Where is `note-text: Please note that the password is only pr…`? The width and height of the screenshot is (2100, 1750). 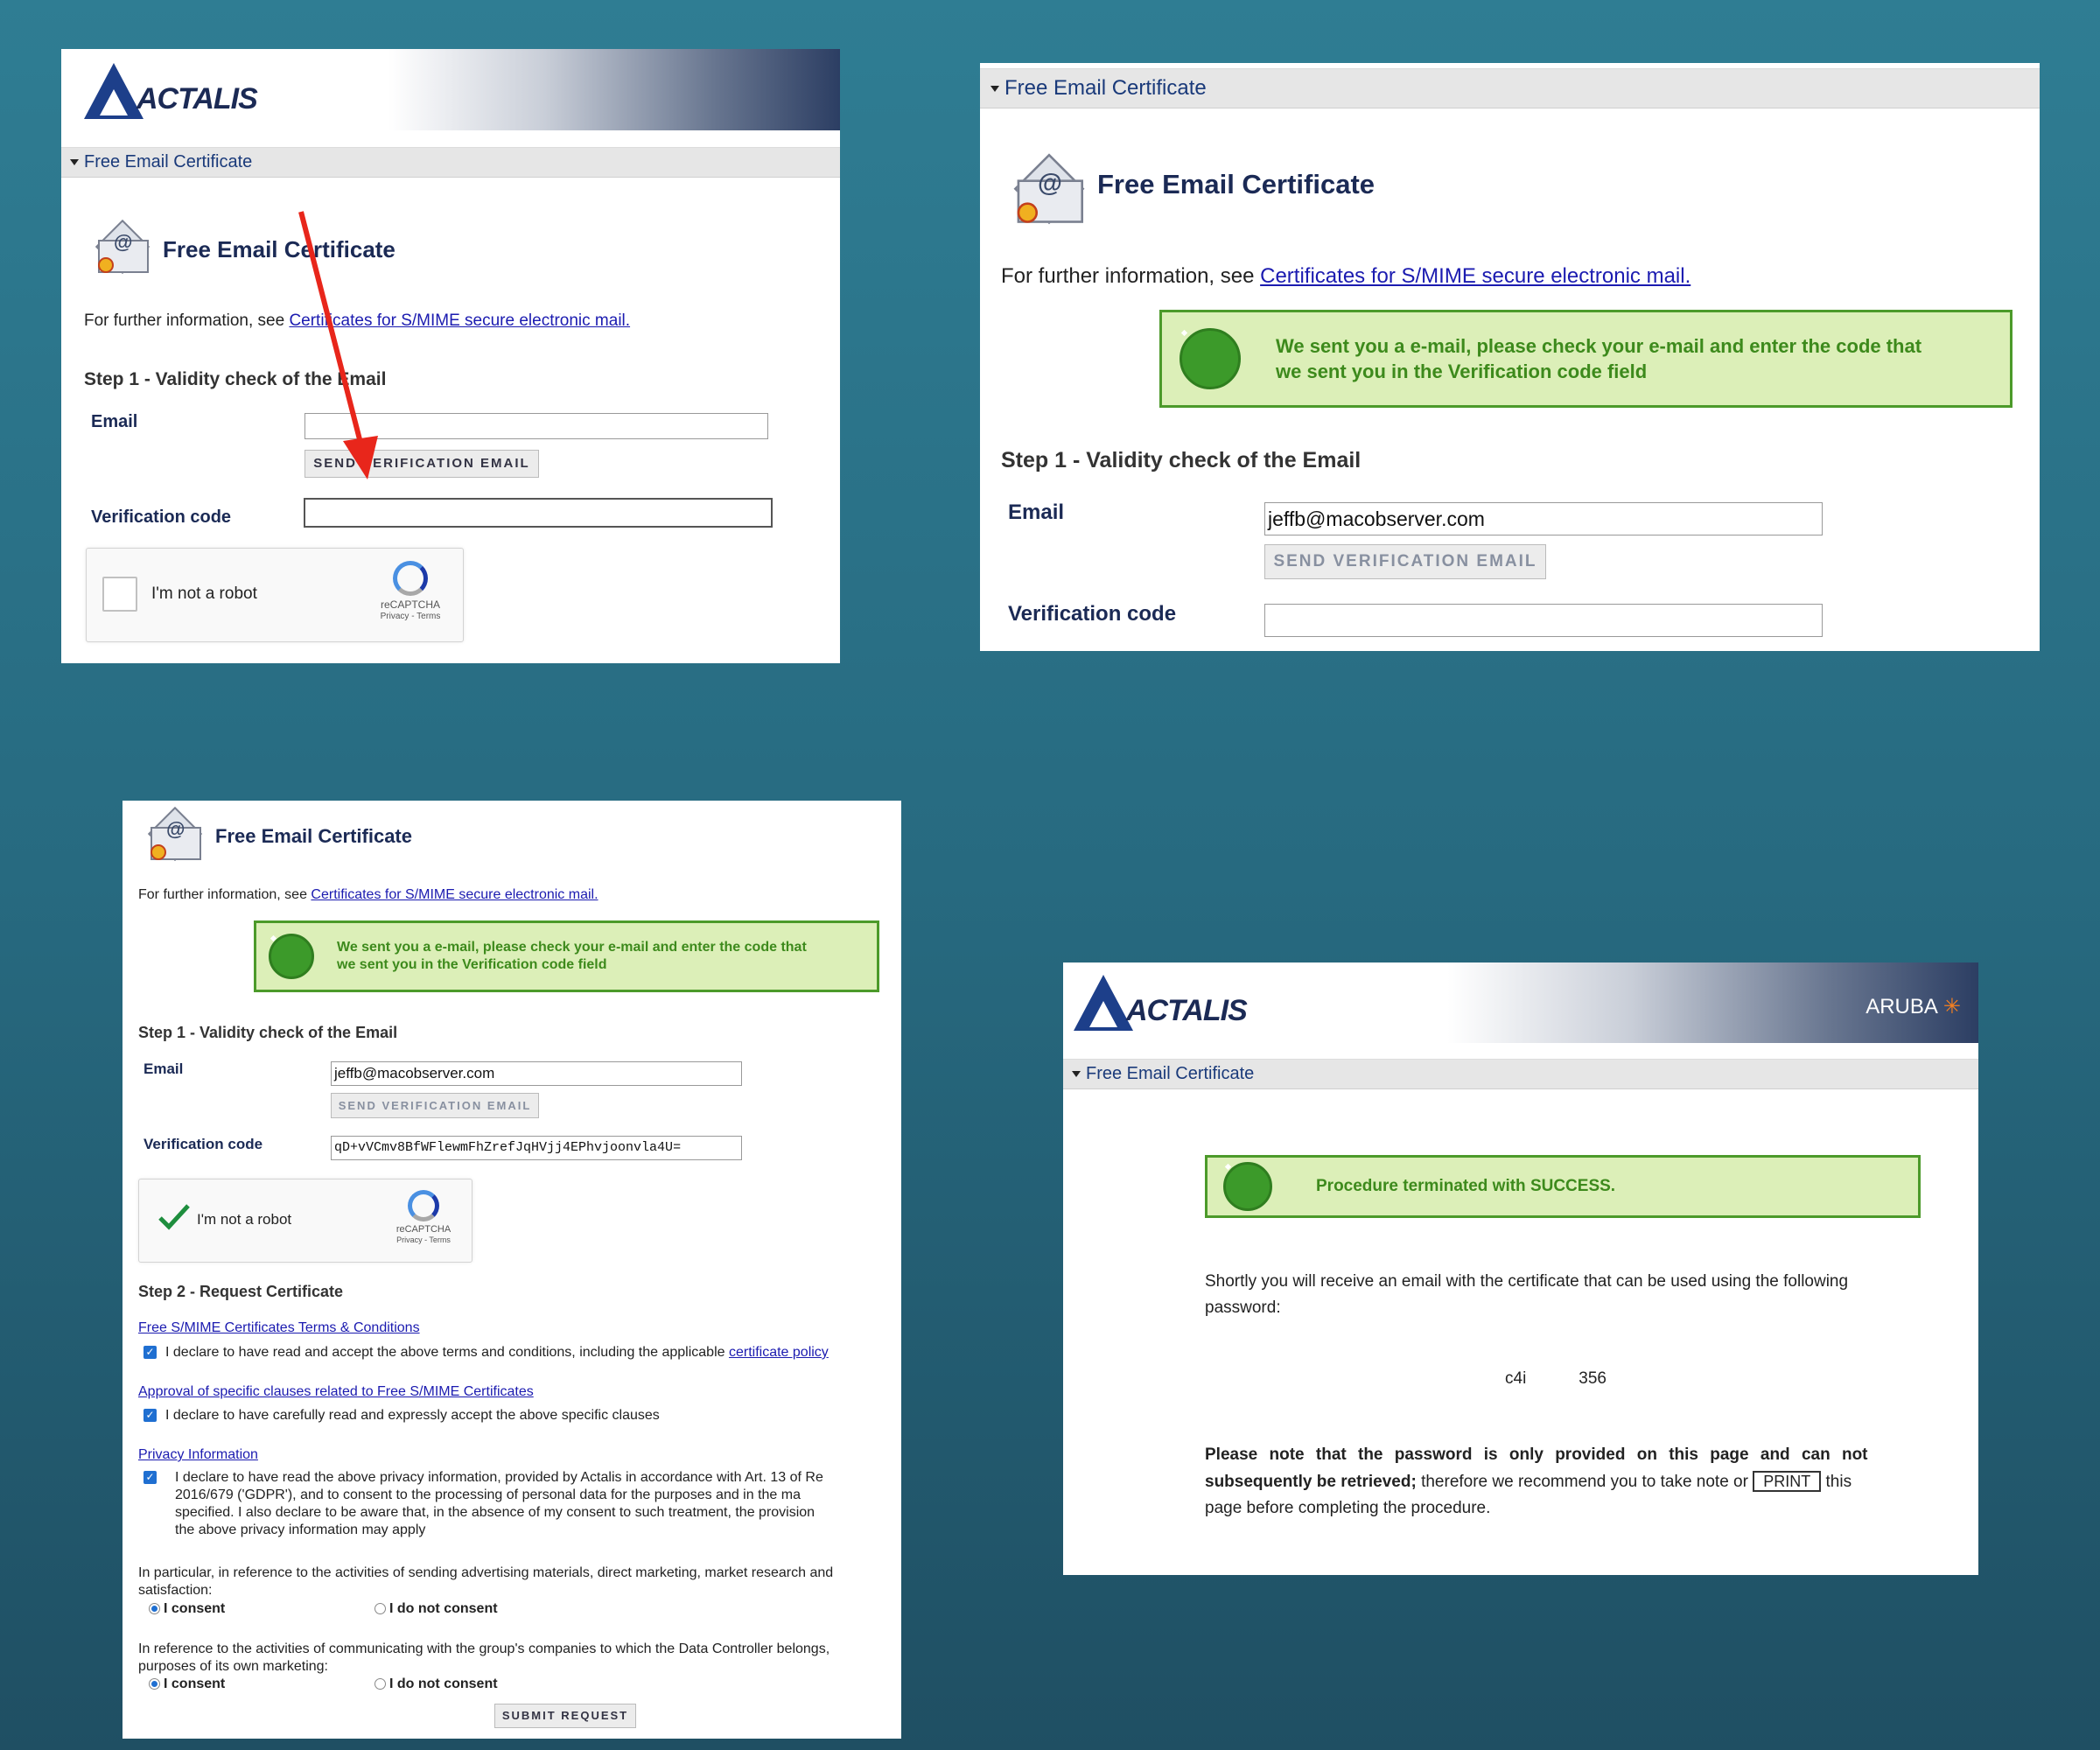
note-text: Please note that the password is only pr… is located at coordinates (1536, 1481).